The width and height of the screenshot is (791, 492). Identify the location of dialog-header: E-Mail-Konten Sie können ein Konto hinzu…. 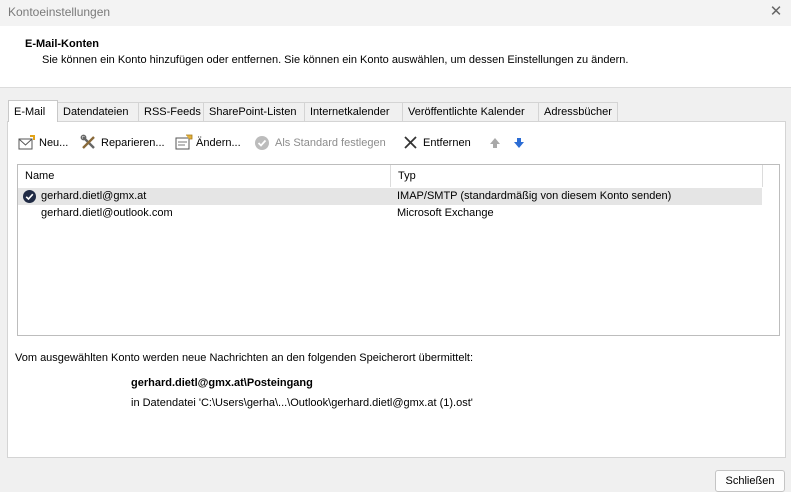
(395, 57).